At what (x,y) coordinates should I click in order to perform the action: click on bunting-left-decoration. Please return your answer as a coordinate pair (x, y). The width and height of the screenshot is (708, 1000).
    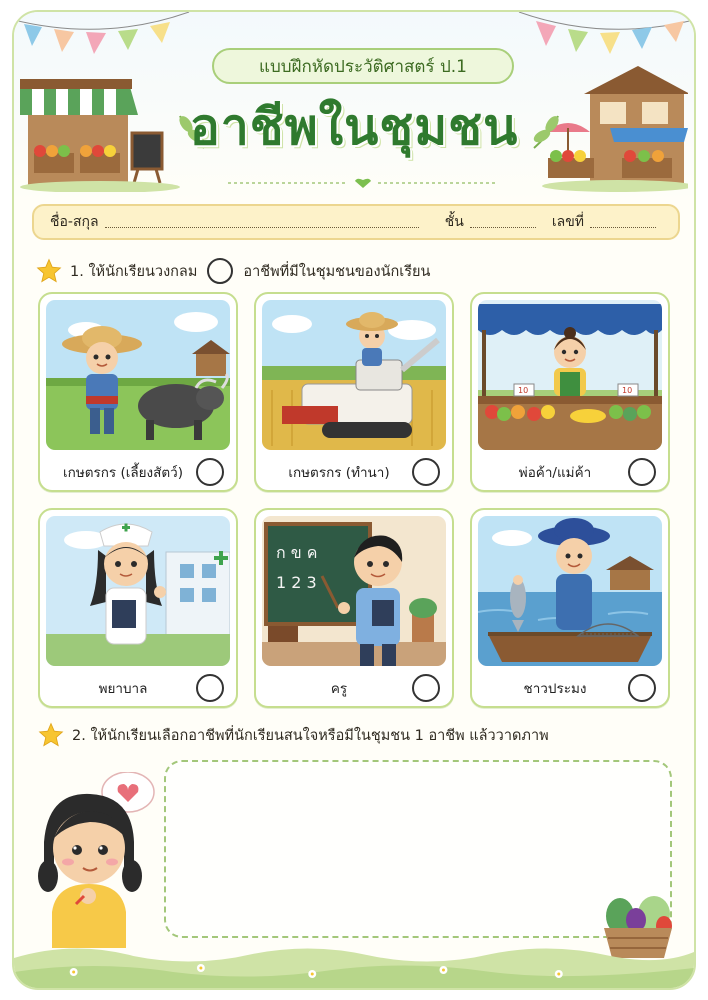
    Looking at the image, I should click on (102, 33).